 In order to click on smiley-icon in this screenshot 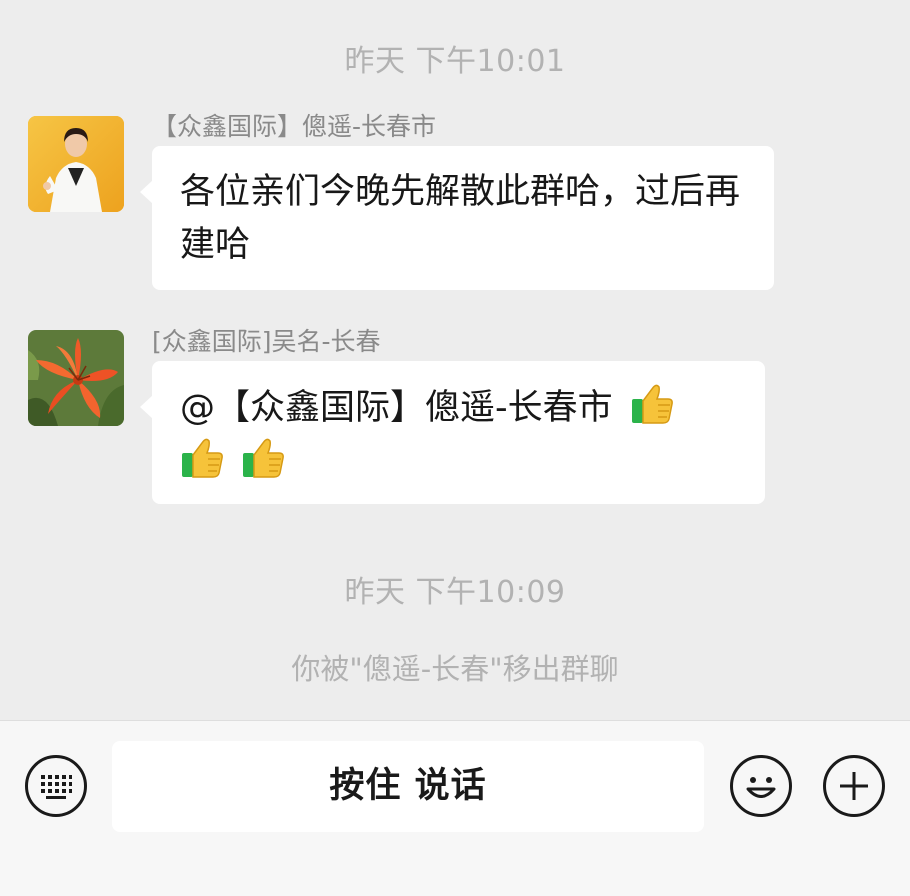, I will do `click(761, 787)`.